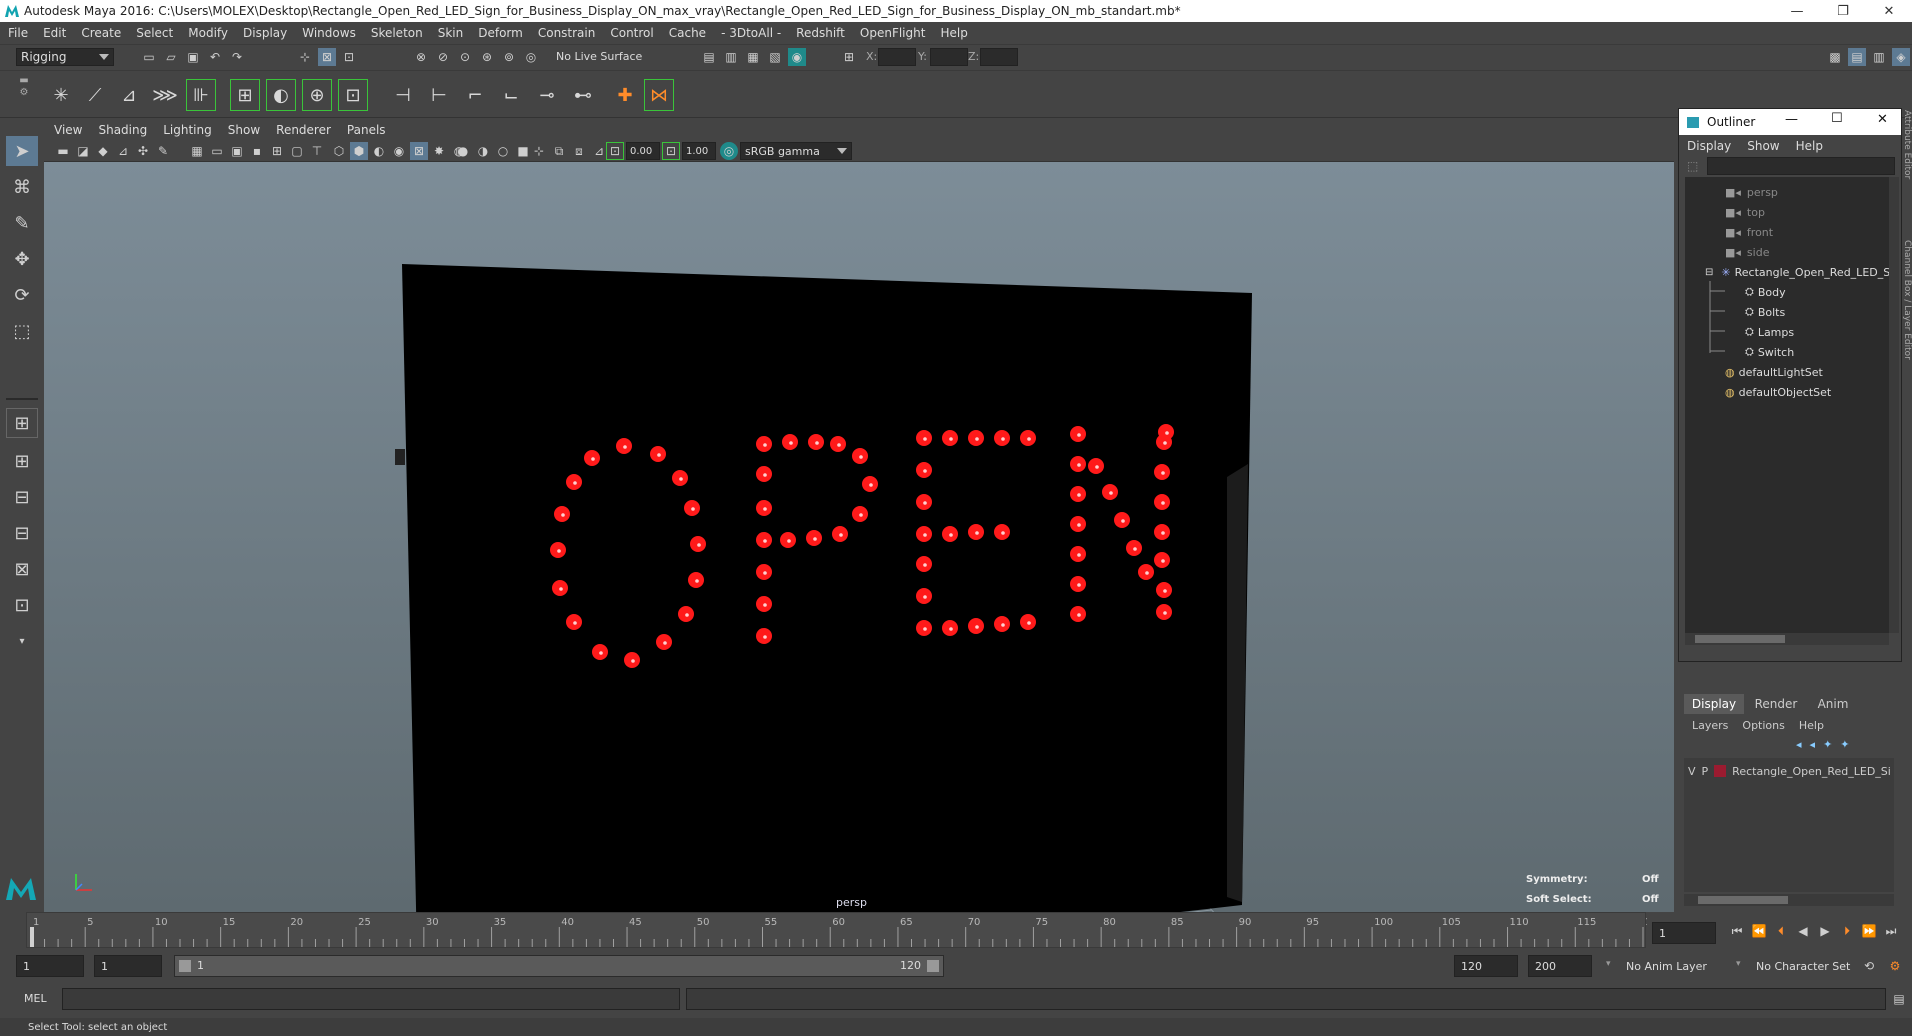 Image resolution: width=1912 pixels, height=1036 pixels. What do you see at coordinates (35, 998) in the screenshot?
I see `script-language-toggle: MEL` at bounding box center [35, 998].